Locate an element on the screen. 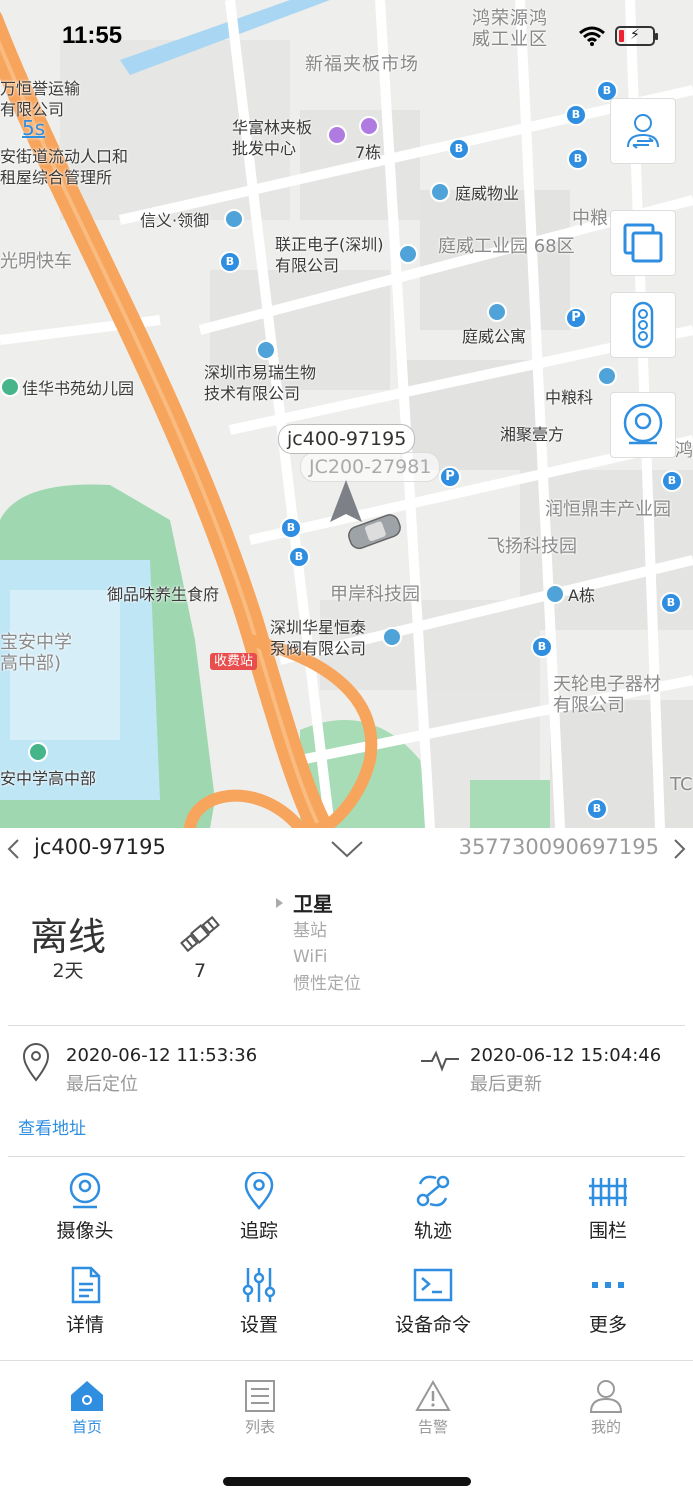 The width and height of the screenshot is (693, 1500). tab-list: 列表 is located at coordinates (260, 1408).